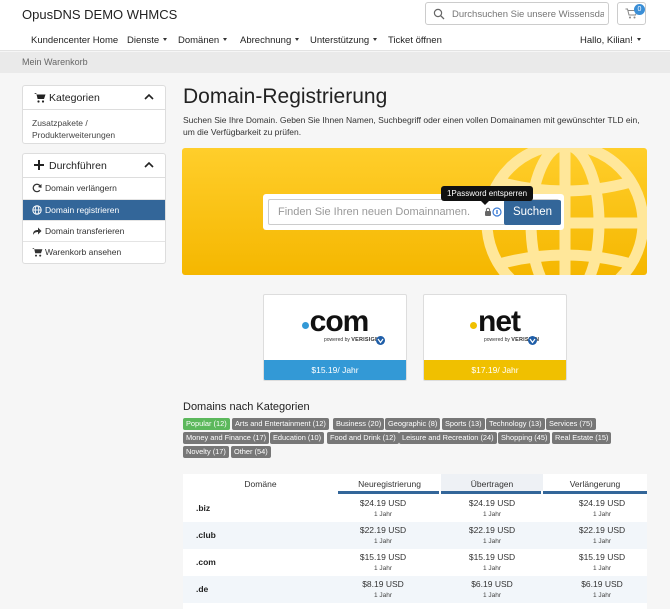  I want to click on nav-open-ticket: Ticket öffnen, so click(415, 40).